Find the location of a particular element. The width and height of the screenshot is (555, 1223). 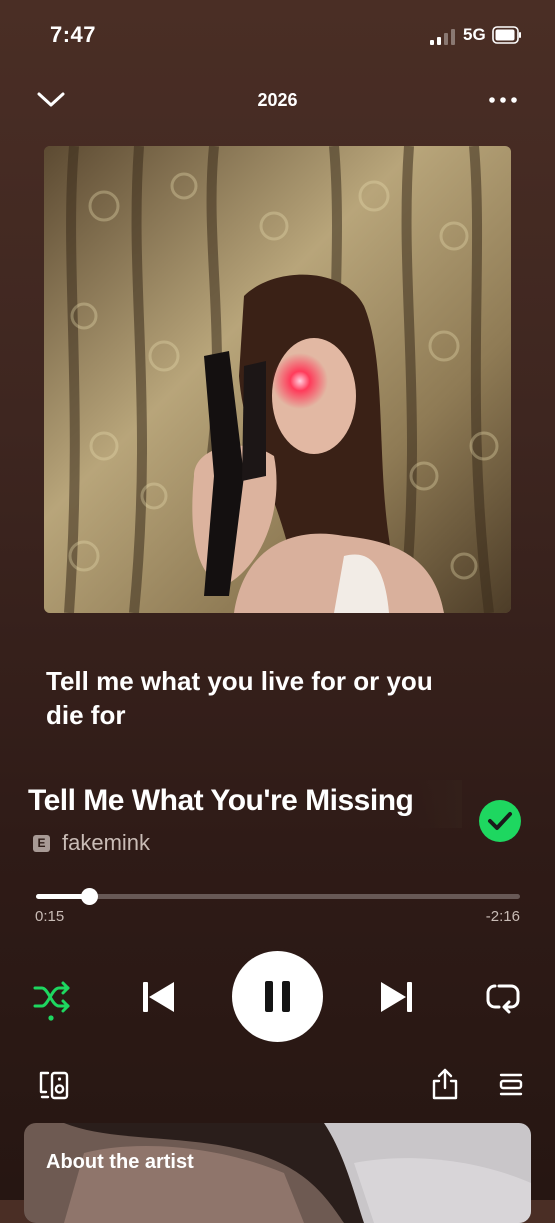

explicit-badge: E is located at coordinates (41, 843).